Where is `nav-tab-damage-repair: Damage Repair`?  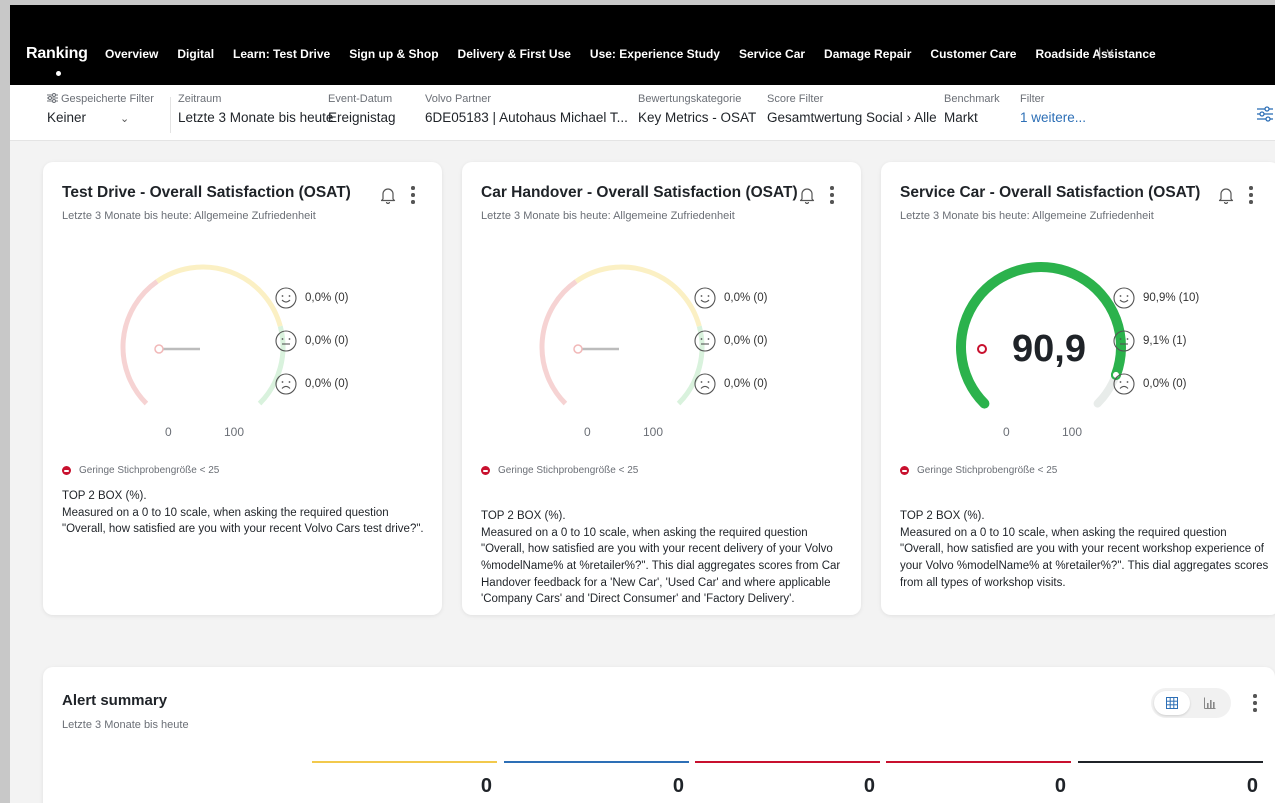 nav-tab-damage-repair: Damage Repair is located at coordinates (867, 54).